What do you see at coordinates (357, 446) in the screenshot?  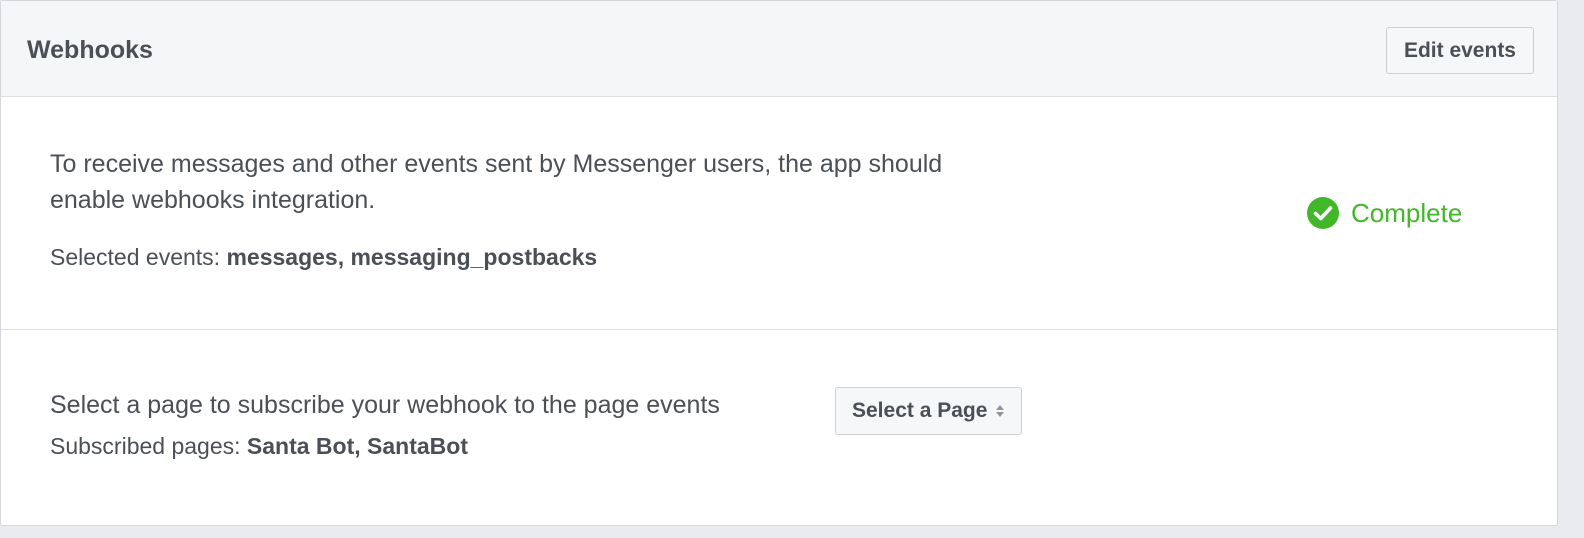 I see `subscribed-pages-value: Santa Bot, SantaBot` at bounding box center [357, 446].